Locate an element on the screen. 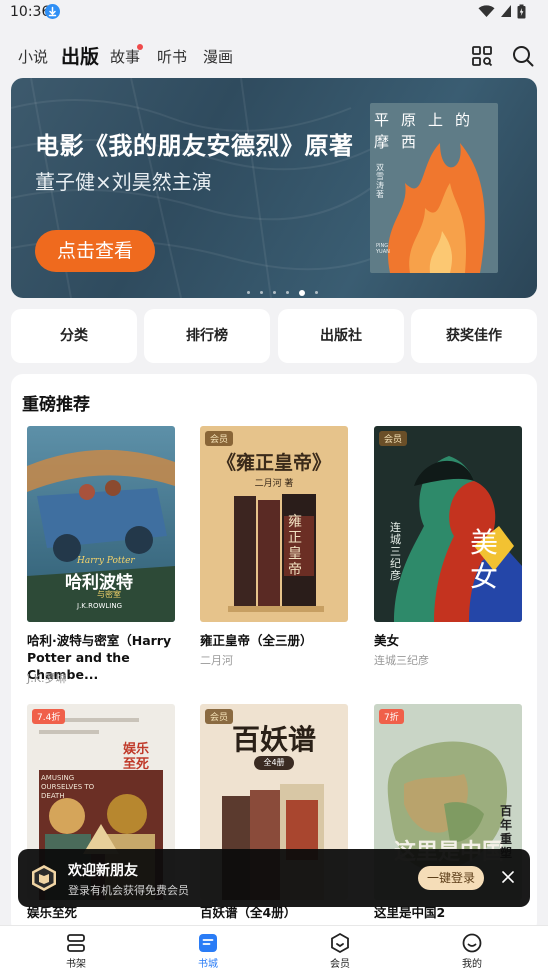 This screenshot has height=974, width=548. wifi-icon is located at coordinates (486, 11).